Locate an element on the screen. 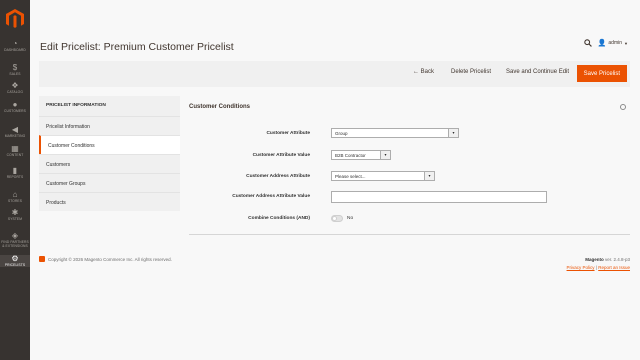 This screenshot has width=640, height=360. sidebar-item-label: Stores is located at coordinates (15, 201).